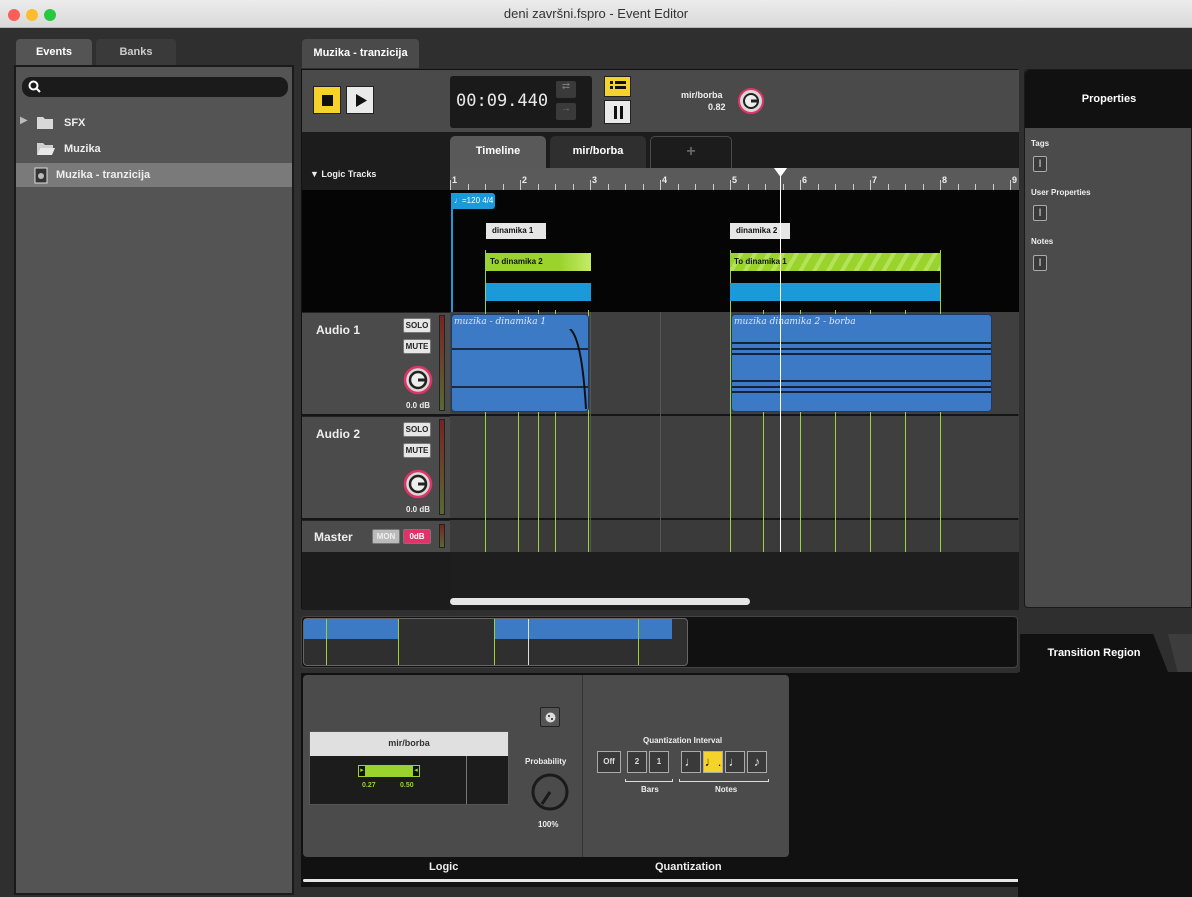 Image resolution: width=1192 pixels, height=897 pixels. I want to click on transition-region-tab-bar: Transition Region, so click(1105, 653).